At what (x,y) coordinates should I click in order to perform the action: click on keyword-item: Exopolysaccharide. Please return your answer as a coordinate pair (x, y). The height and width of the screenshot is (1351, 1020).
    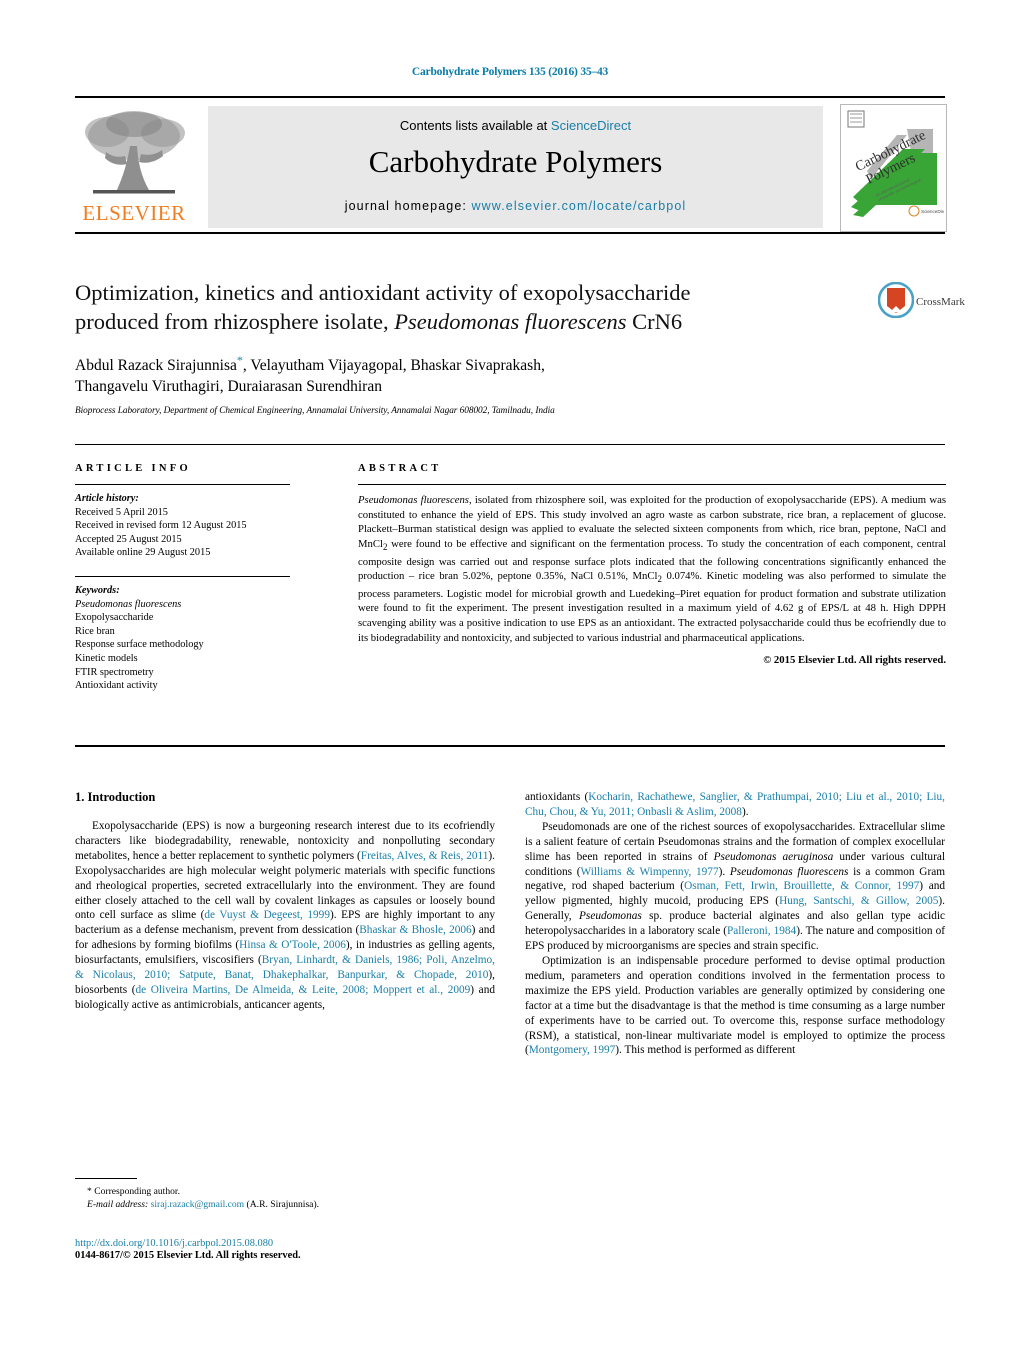
    Looking at the image, I should click on (114, 618).